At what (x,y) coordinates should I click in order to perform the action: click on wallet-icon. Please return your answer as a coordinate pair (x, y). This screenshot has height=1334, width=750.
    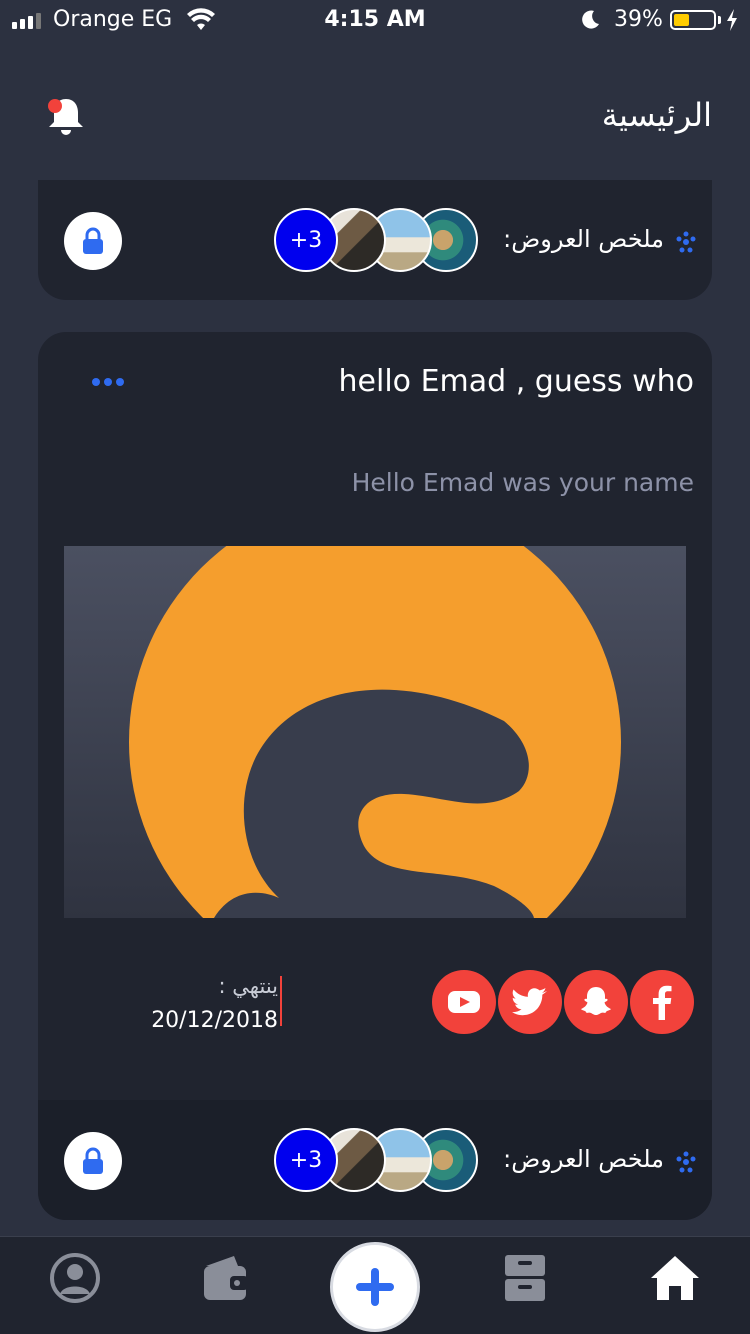
    Looking at the image, I should click on (226, 1278).